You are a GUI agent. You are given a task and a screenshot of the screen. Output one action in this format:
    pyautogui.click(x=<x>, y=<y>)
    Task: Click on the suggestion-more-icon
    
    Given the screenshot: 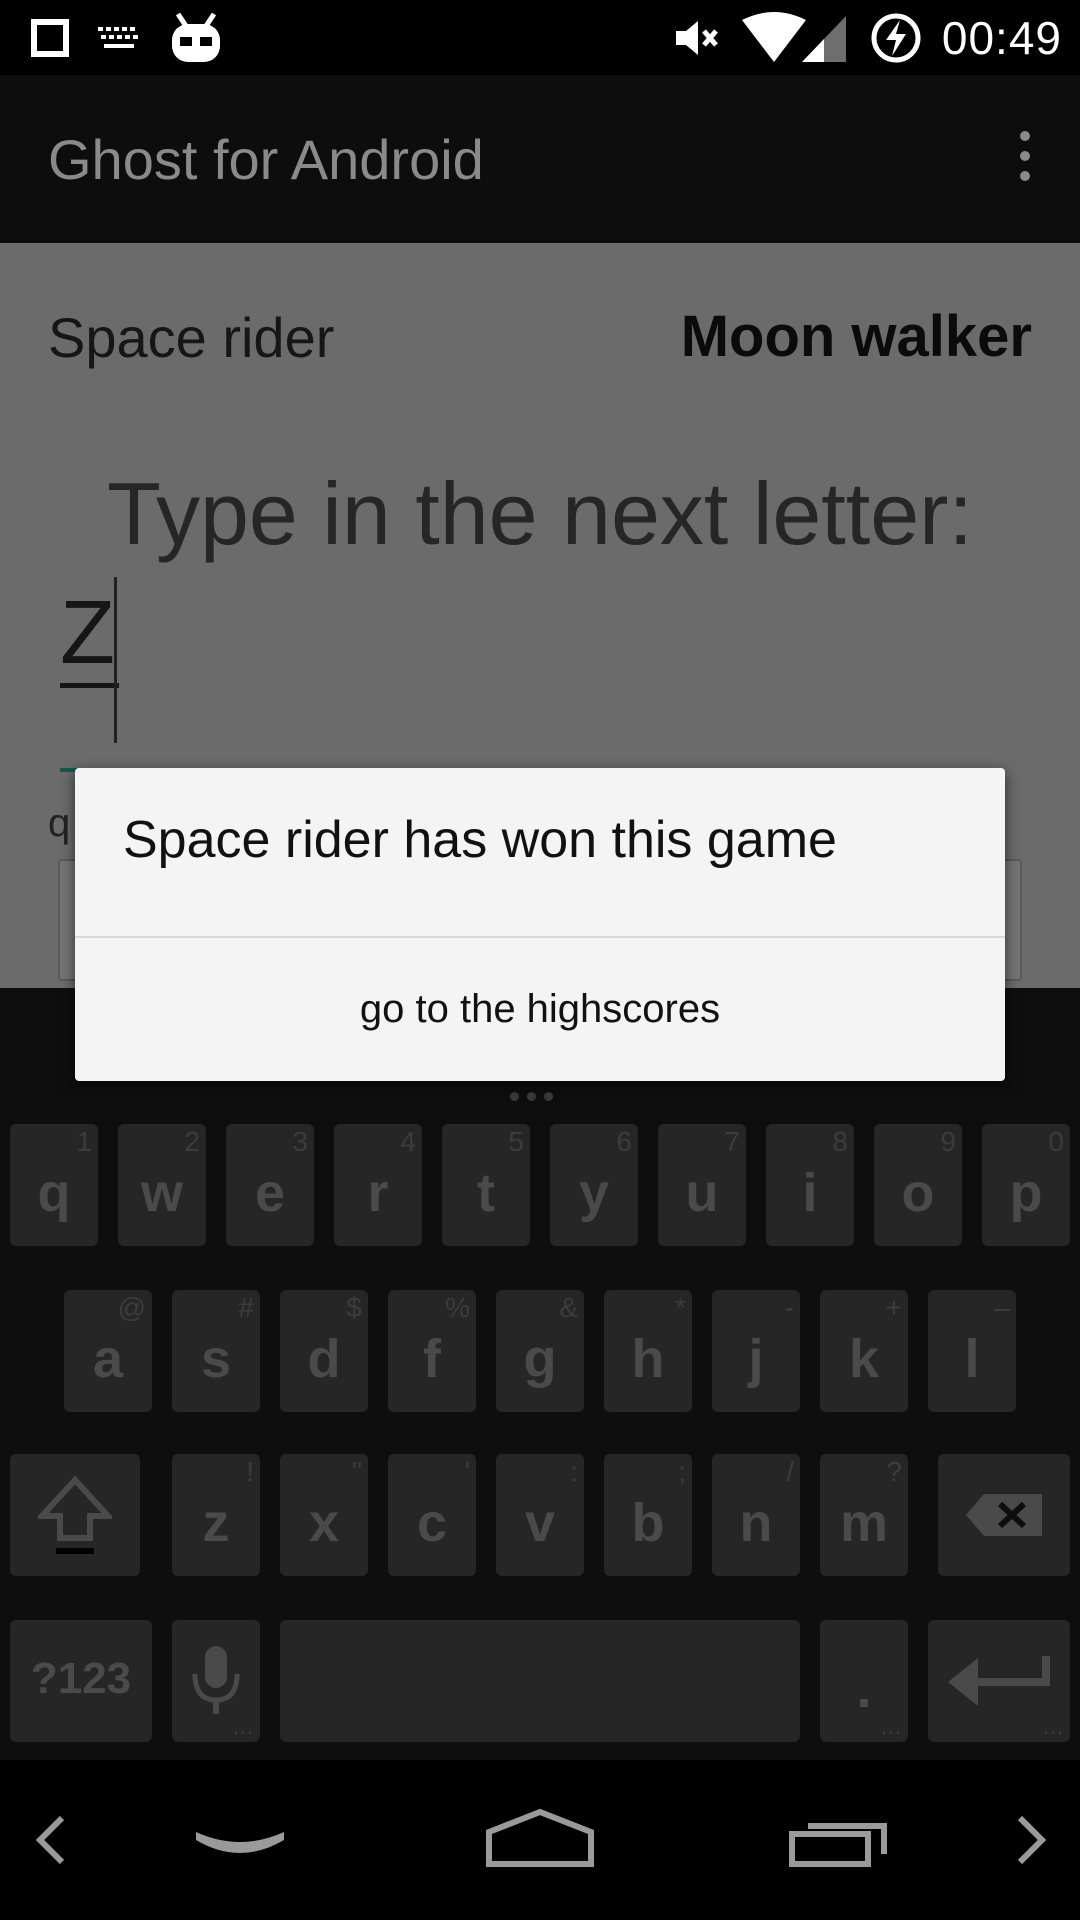 What is the action you would take?
    pyautogui.click(x=540, y=1096)
    